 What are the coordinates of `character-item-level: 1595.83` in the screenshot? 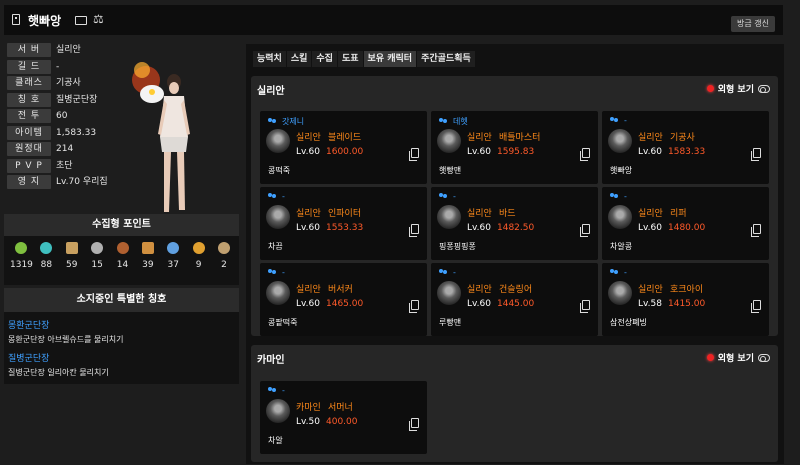 It's located at (516, 152).